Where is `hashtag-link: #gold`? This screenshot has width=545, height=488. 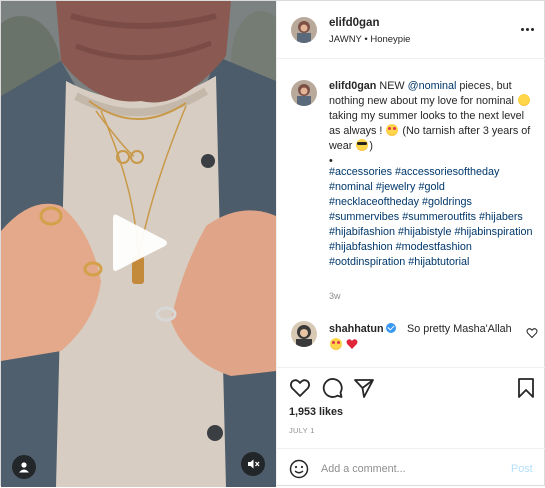 hashtag-link: #gold is located at coordinates (431, 187).